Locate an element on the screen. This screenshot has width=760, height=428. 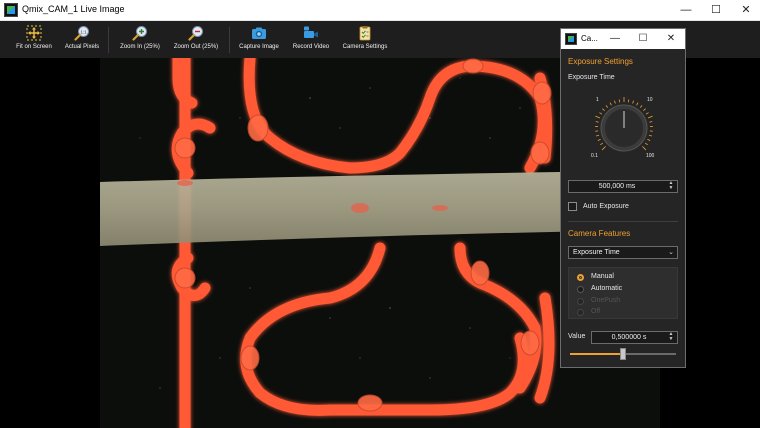
value-slider-fill is located at coordinates (596, 354).